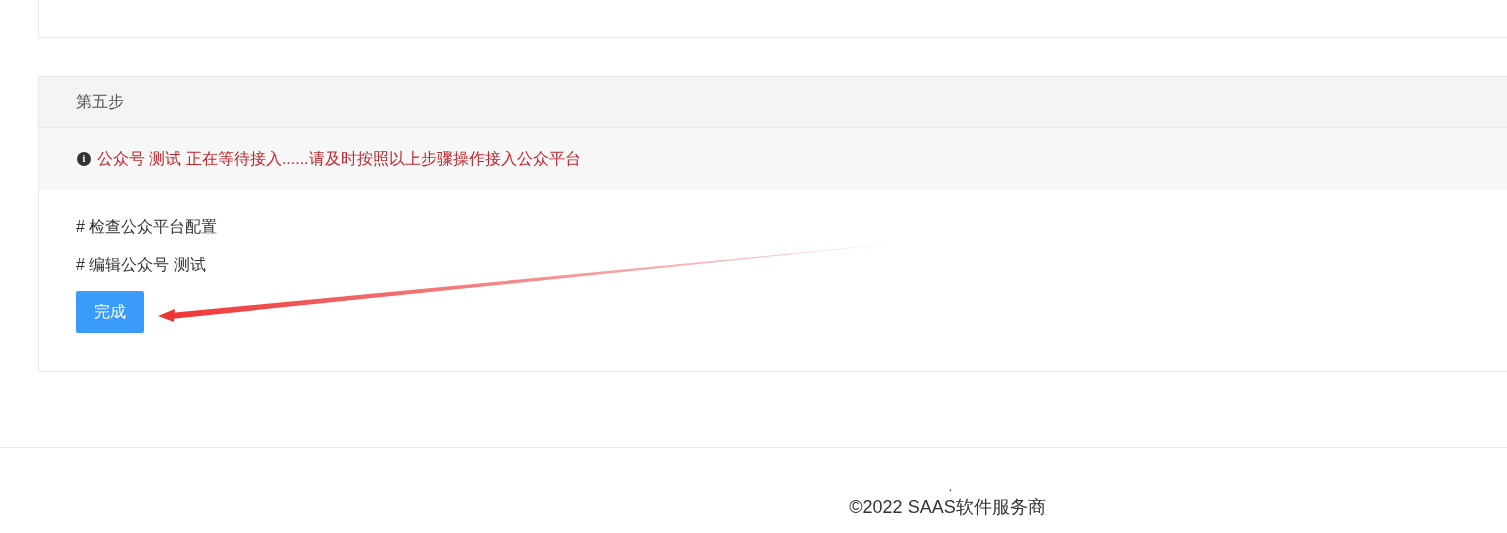 This screenshot has height=533, width=1507. Describe the element at coordinates (947, 507) in the screenshot. I see `copyright-text: ©2022 SAAS软件服务商` at that location.